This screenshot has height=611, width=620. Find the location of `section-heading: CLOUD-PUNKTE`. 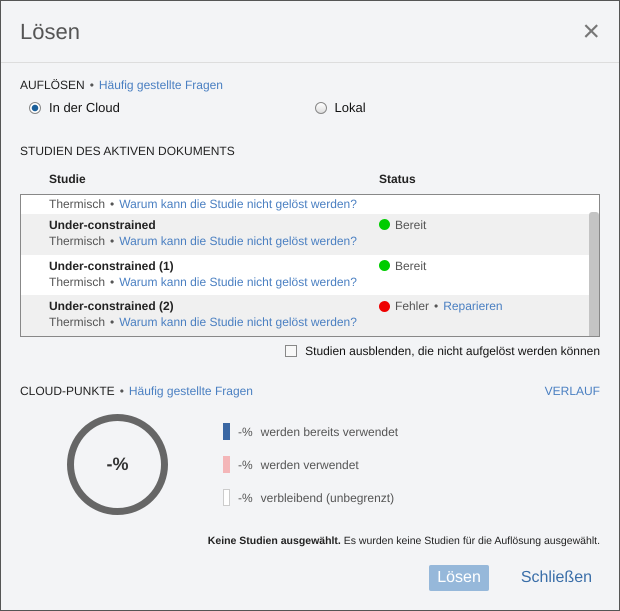

section-heading: CLOUD-PUNKTE is located at coordinates (67, 391).